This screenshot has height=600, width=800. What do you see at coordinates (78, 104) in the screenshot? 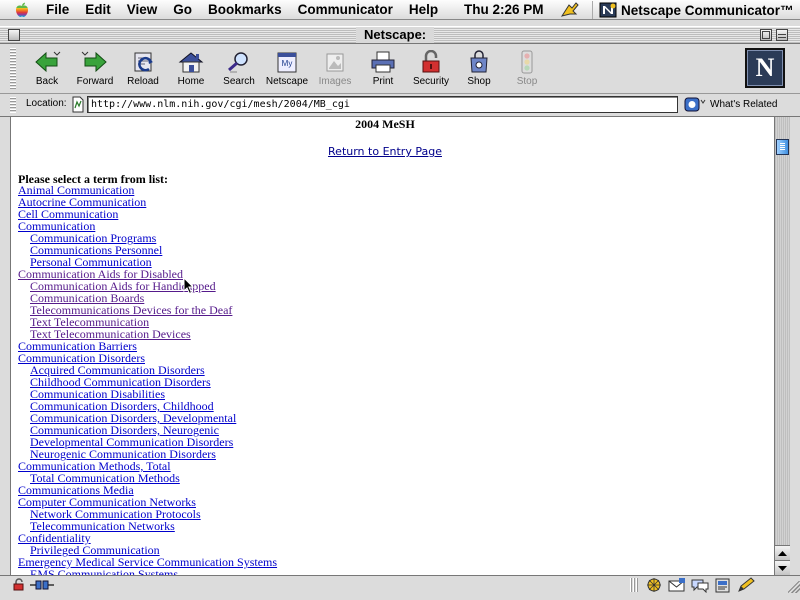
I see `page-proxy-icon` at bounding box center [78, 104].